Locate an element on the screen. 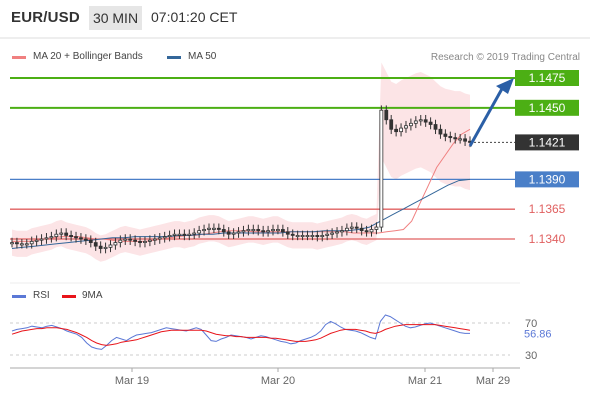  resistance-label-0: 1.1475 is located at coordinates (547, 78).